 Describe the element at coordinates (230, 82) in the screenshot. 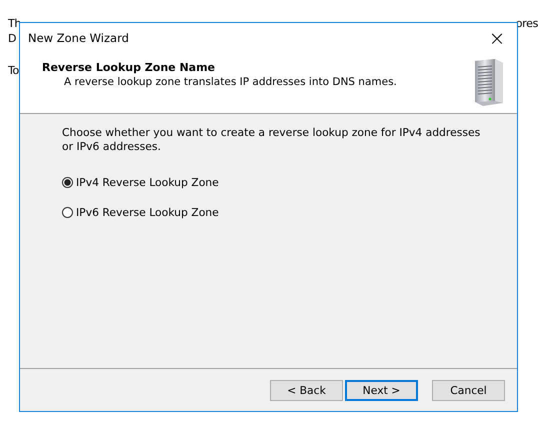

I see `page-description: A reverse lookup zone translates IP addresses into DNS names.` at that location.